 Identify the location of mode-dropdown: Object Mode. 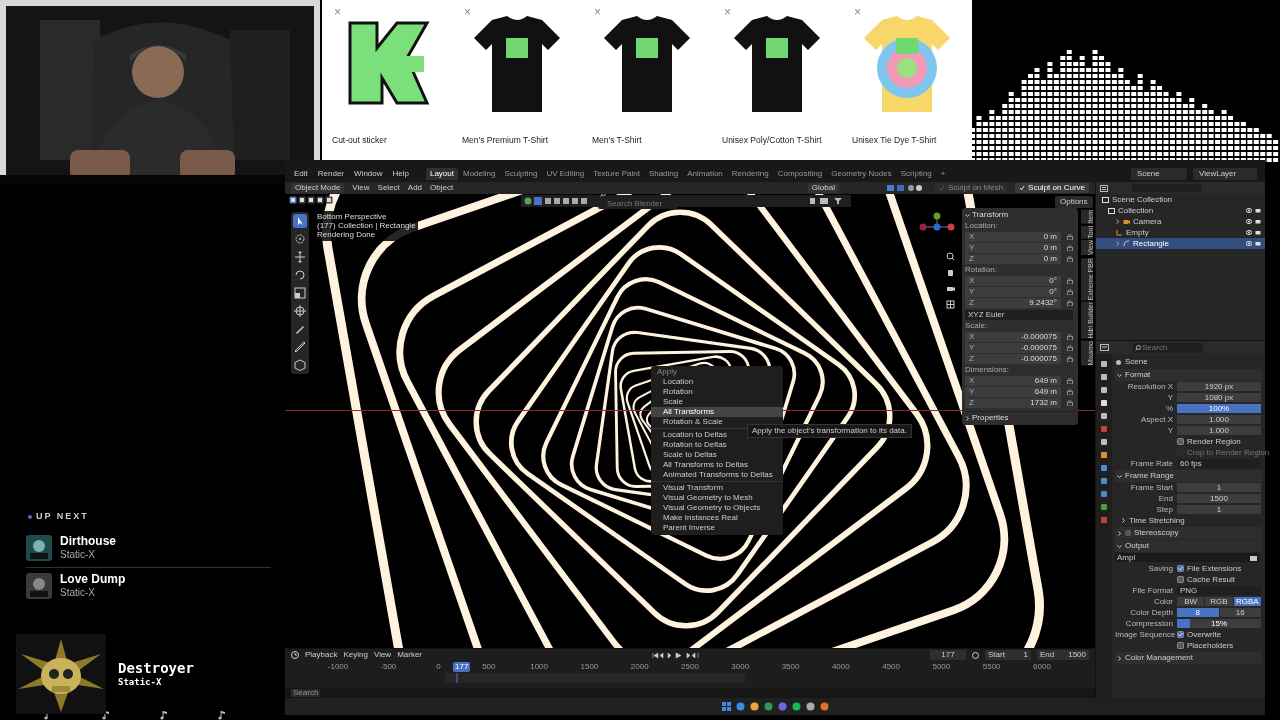
(318, 188).